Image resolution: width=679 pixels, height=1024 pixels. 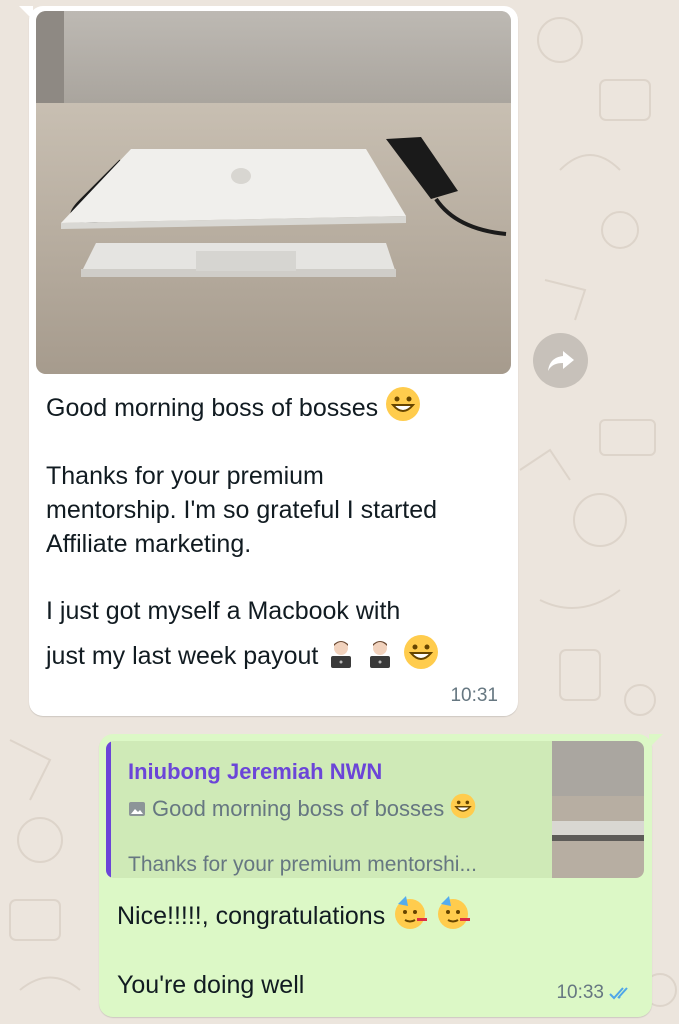 I want to click on message-text-greeting: Good morning boss of bosses, so click(x=276, y=408).